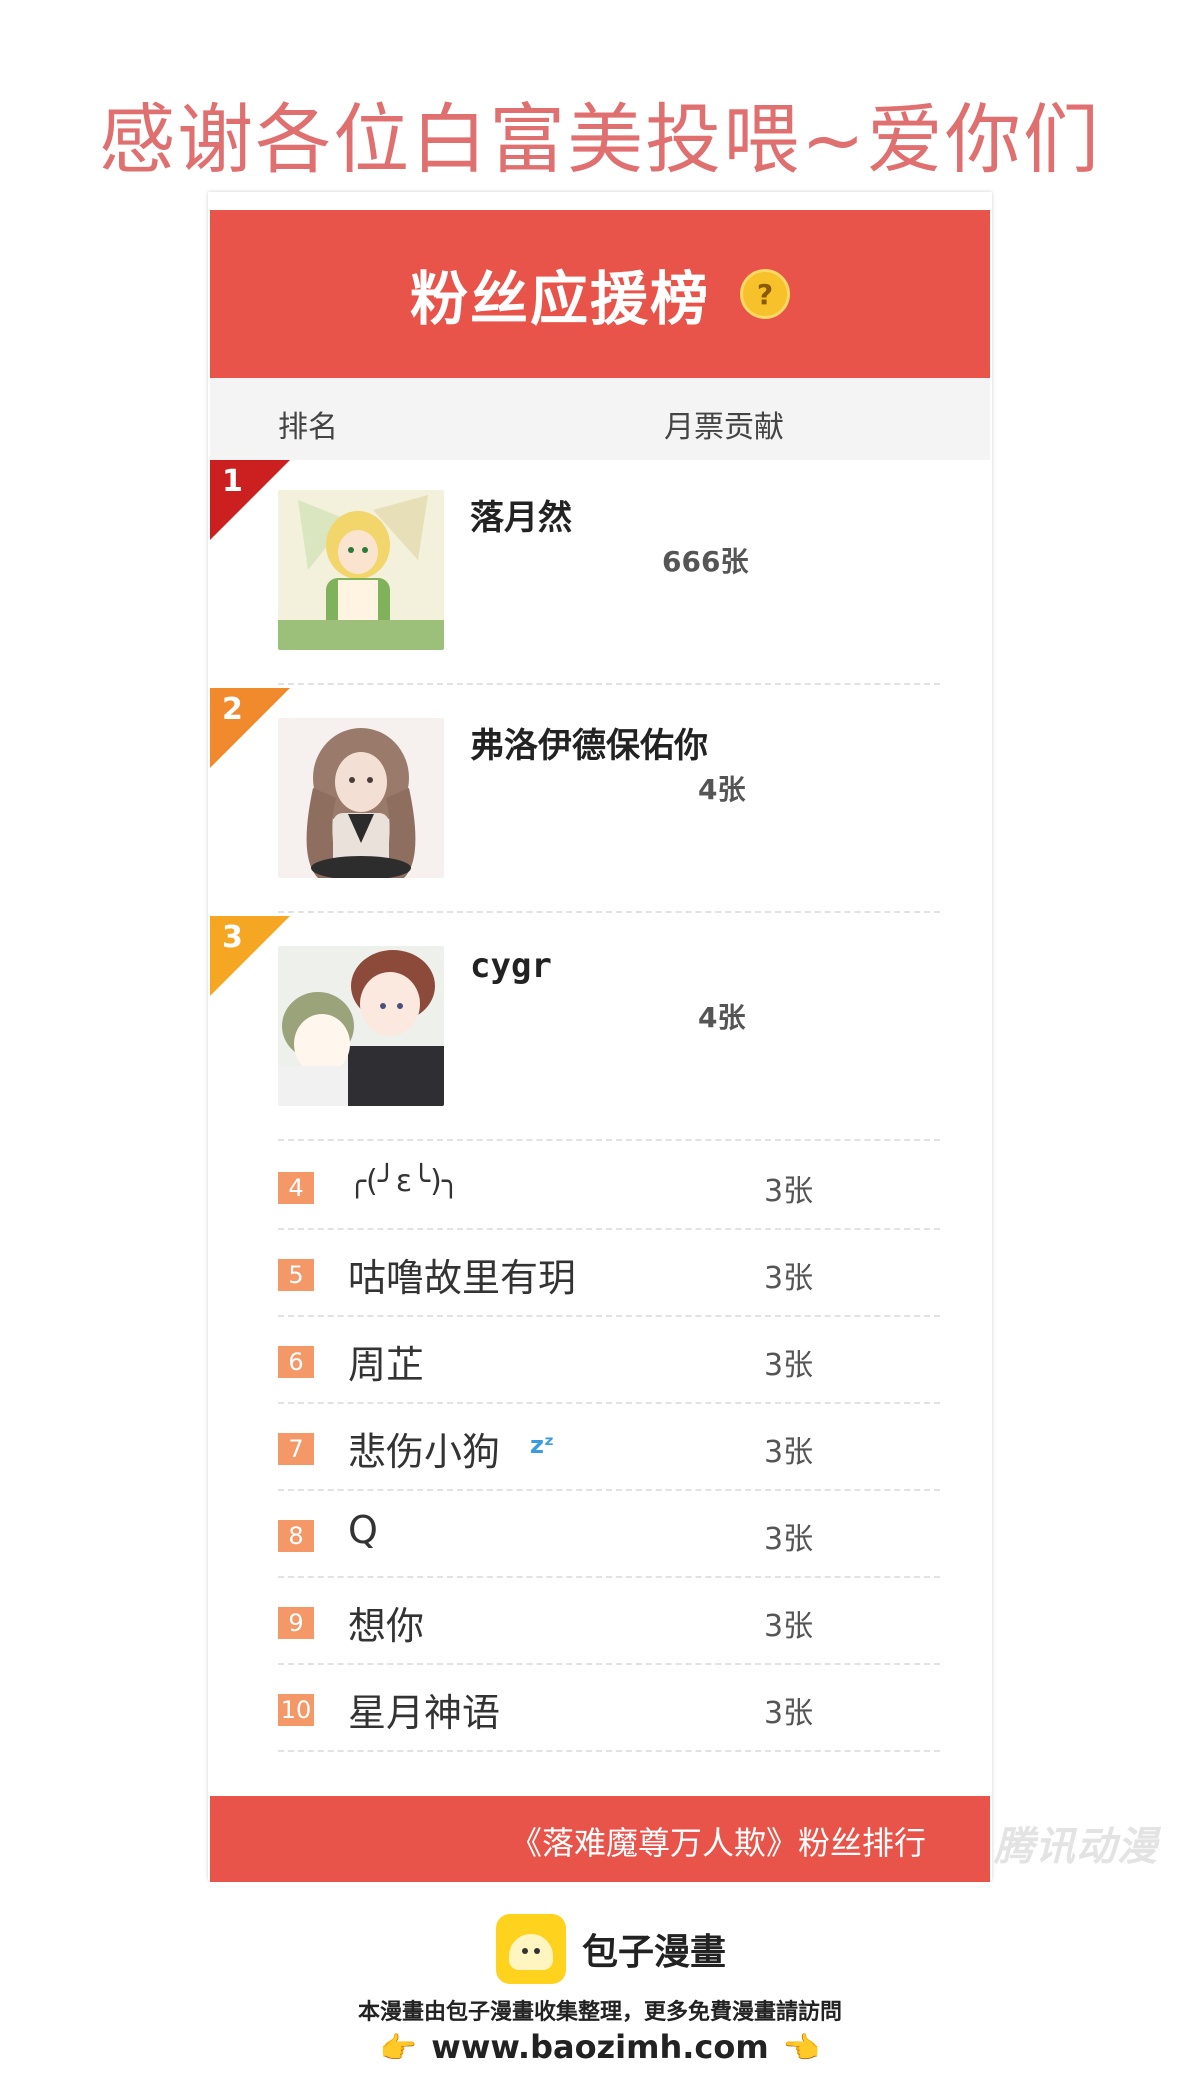  What do you see at coordinates (521, 514) in the screenshot?
I see `fan-name: 落月然` at bounding box center [521, 514].